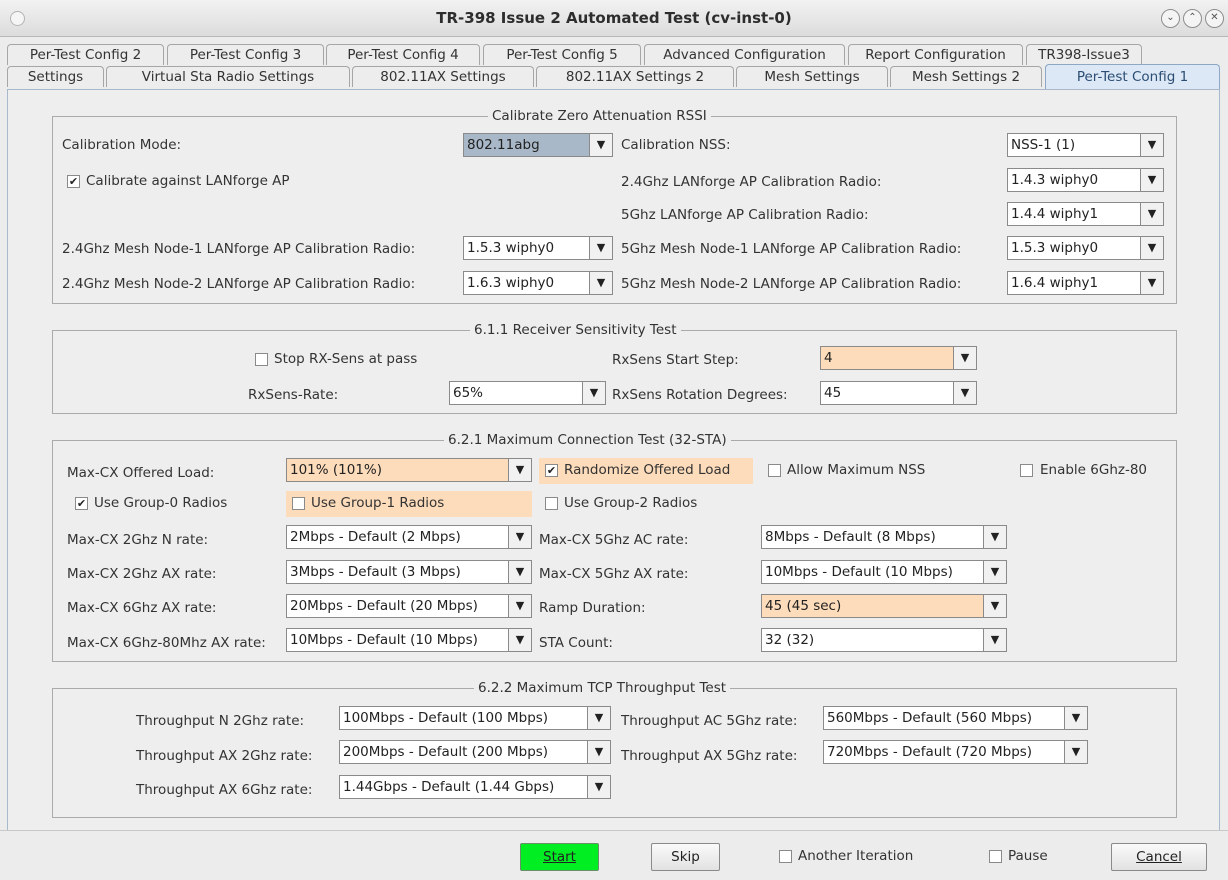 The image size is (1228, 880). I want to click on ap-radio-24-select: 1.4.3 wiphy0 ▼, so click(1085, 180).